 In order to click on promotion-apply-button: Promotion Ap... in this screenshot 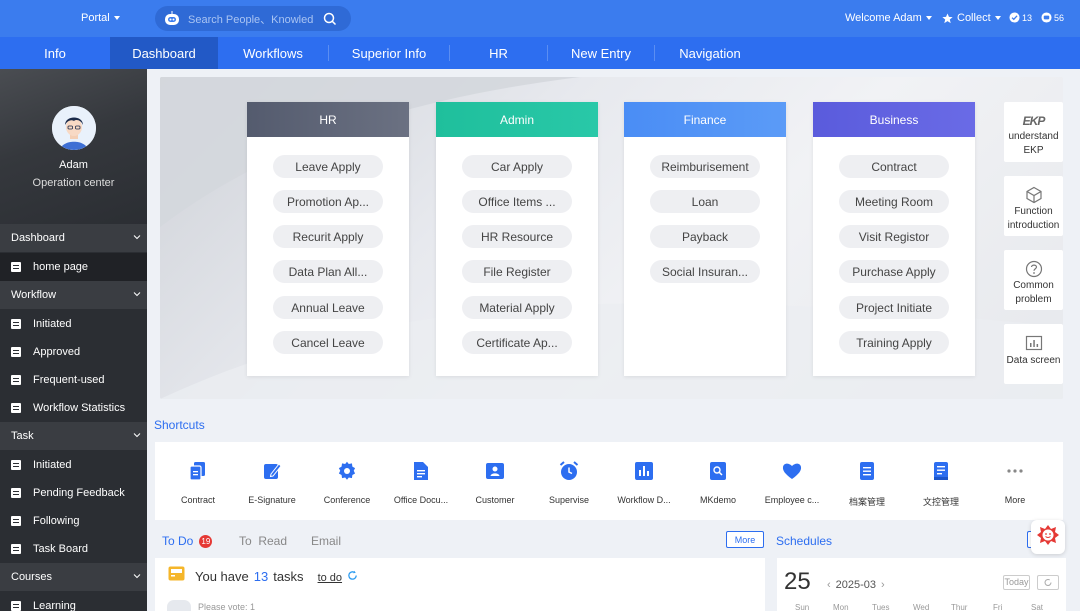, I will do `click(328, 201)`.